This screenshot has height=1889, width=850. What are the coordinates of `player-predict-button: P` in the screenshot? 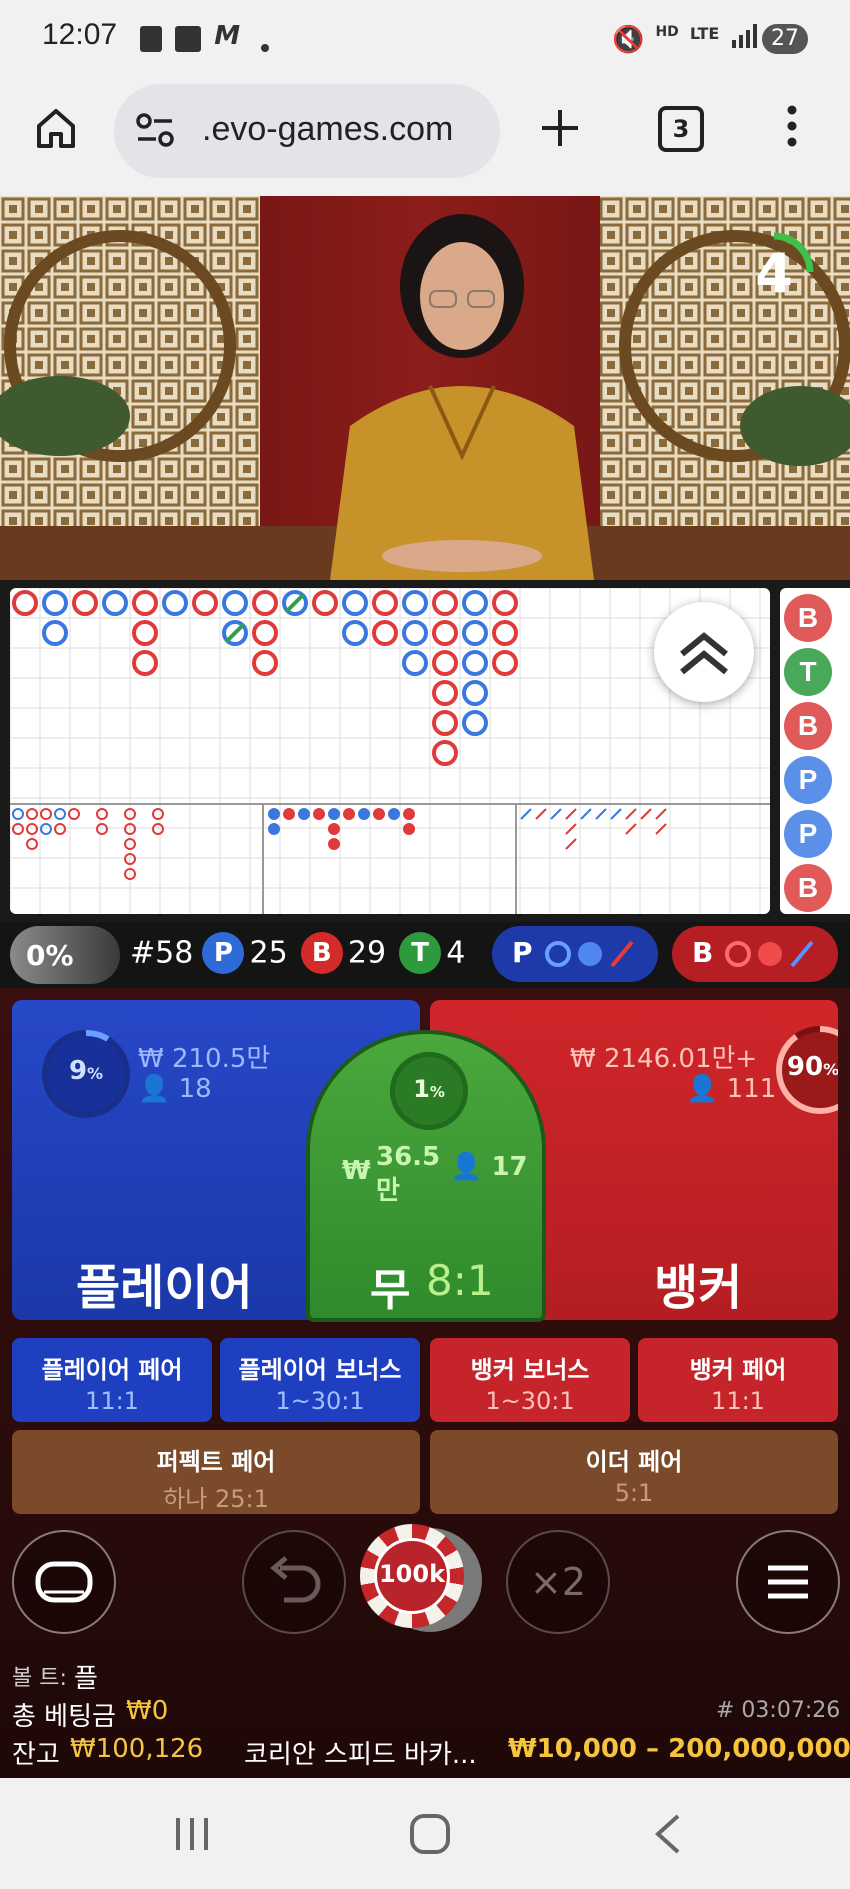 It's located at (575, 954).